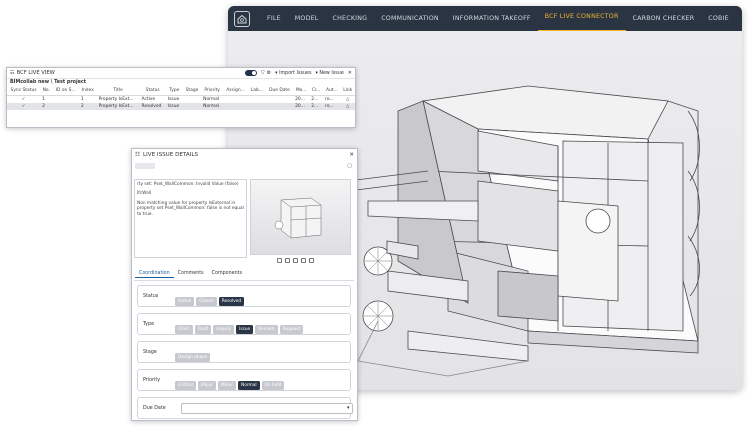 The width and height of the screenshot is (748, 430). Describe the element at coordinates (152, 106) in the screenshot. I see `table-cell-status: Resolved` at that location.